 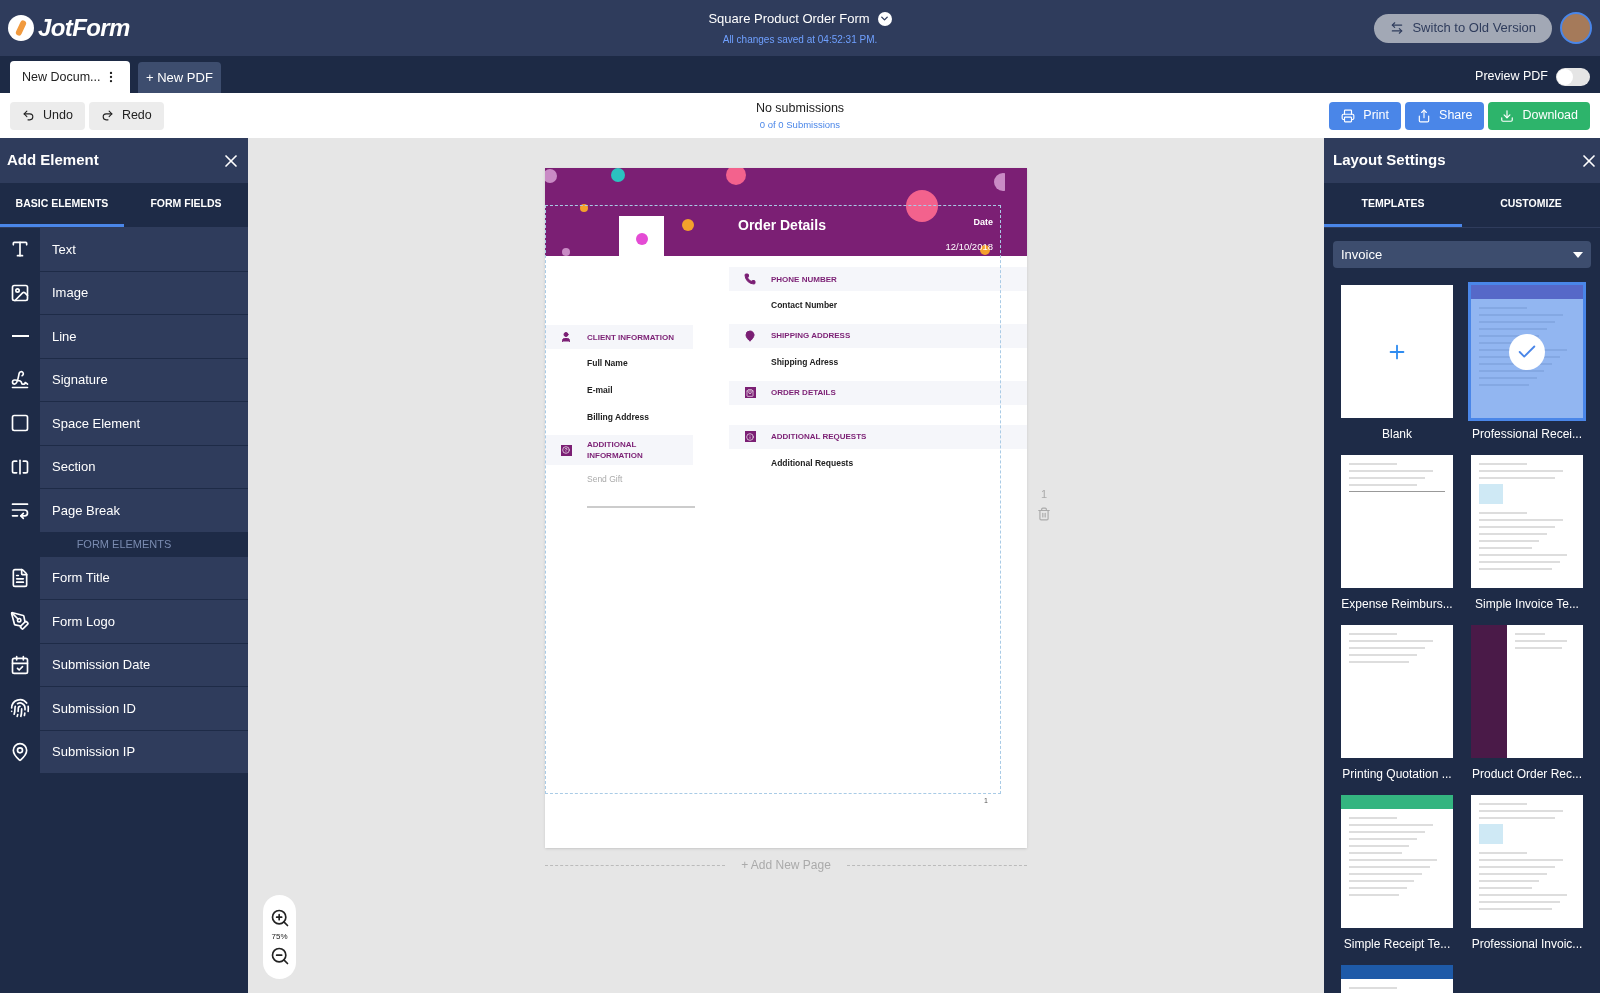 What do you see at coordinates (813, 463) in the screenshot?
I see `field-label: Additional Requests` at bounding box center [813, 463].